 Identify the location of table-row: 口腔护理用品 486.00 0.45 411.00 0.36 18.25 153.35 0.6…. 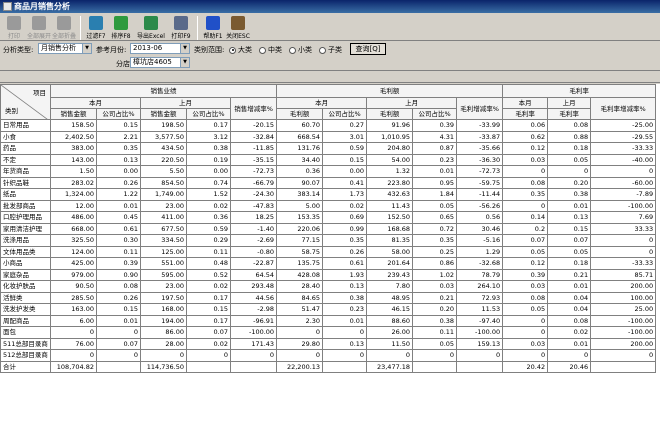
(328, 217).